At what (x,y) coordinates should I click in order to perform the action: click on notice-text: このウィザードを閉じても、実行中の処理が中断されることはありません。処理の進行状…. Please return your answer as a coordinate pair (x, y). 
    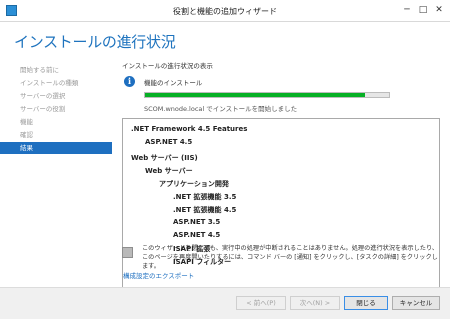
    Looking at the image, I should click on (290, 257).